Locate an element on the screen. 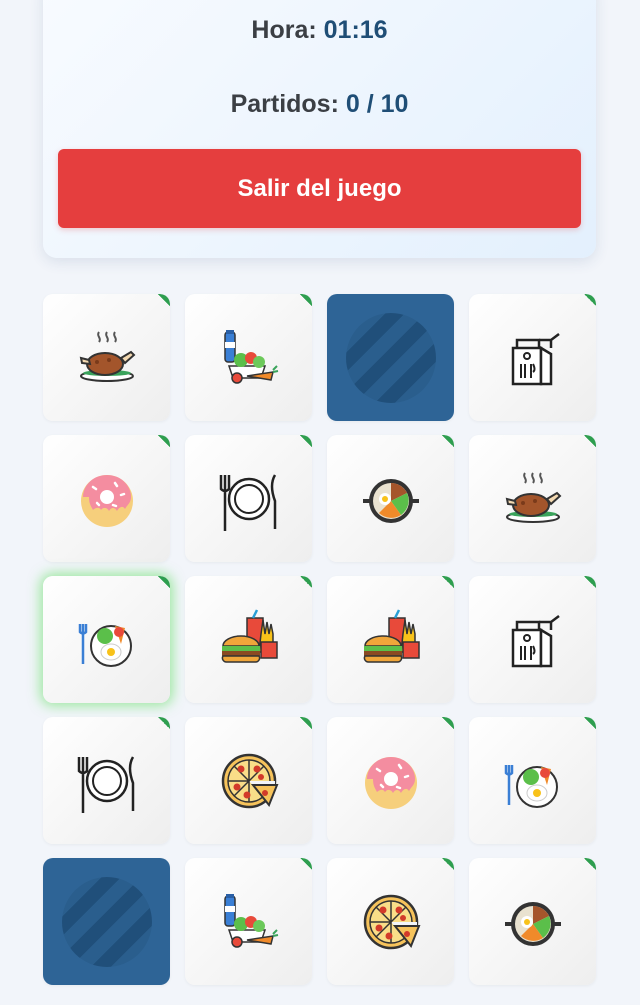  matches-label: Partidos: is located at coordinates (284, 104).